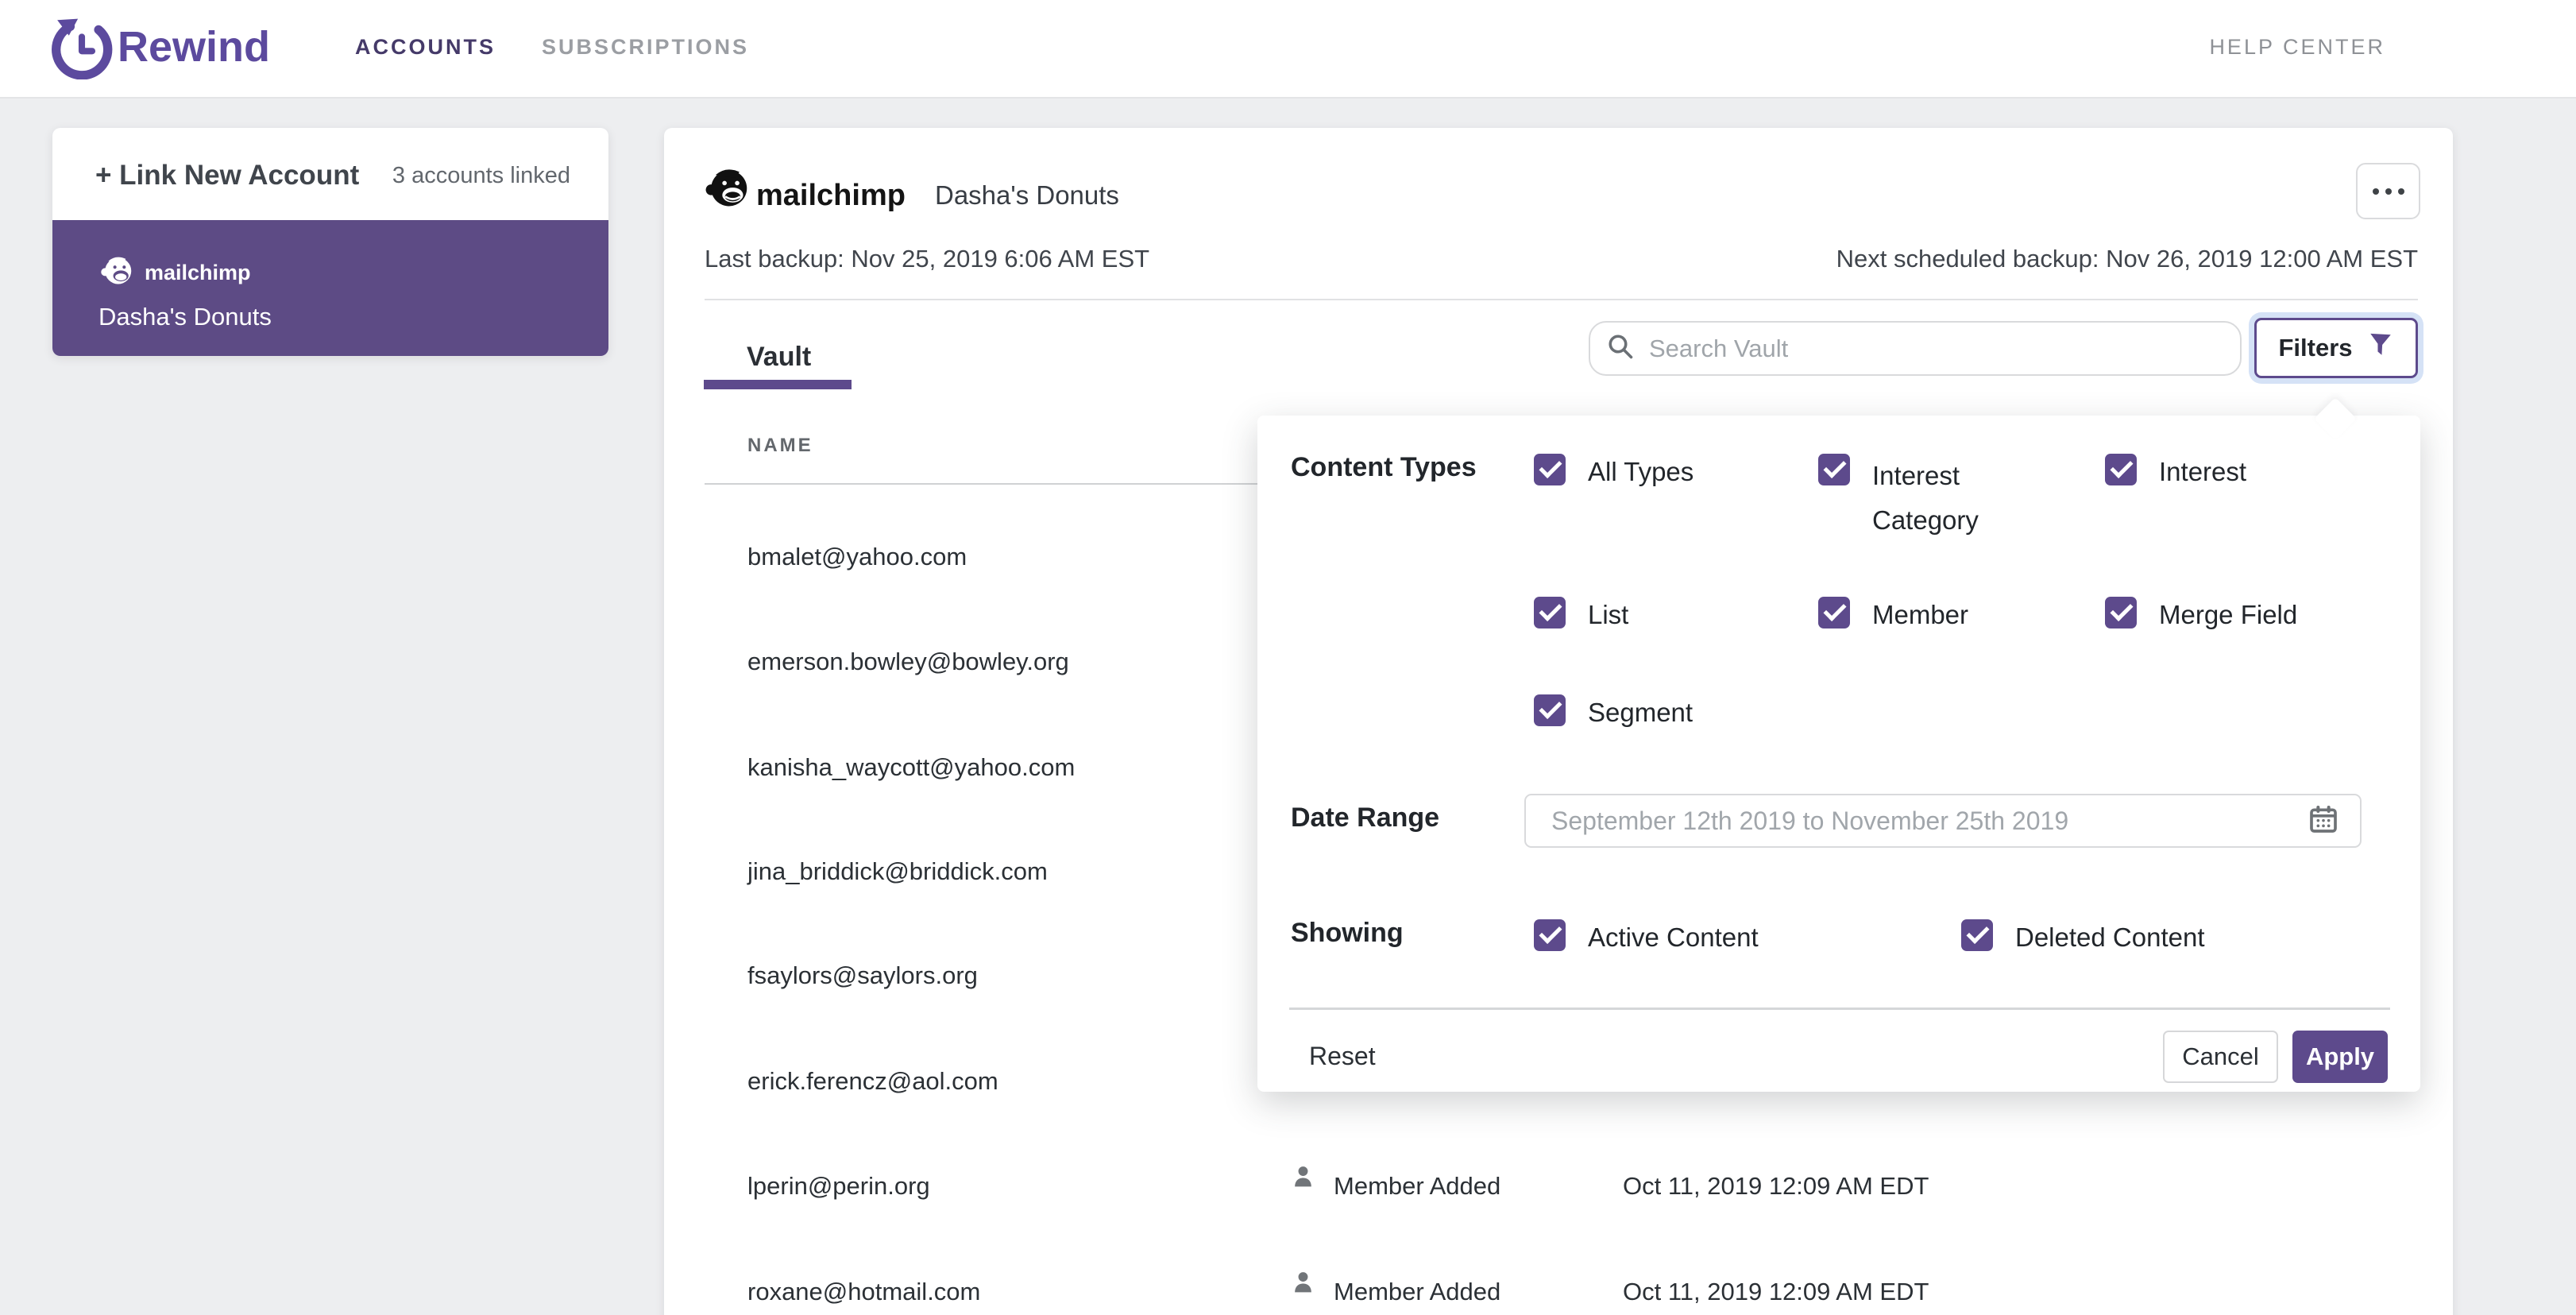 This screenshot has height=1315, width=2576. Describe the element at coordinates (912, 767) in the screenshot. I see `row-email: kanisha_waycott@yahoo.com` at that location.